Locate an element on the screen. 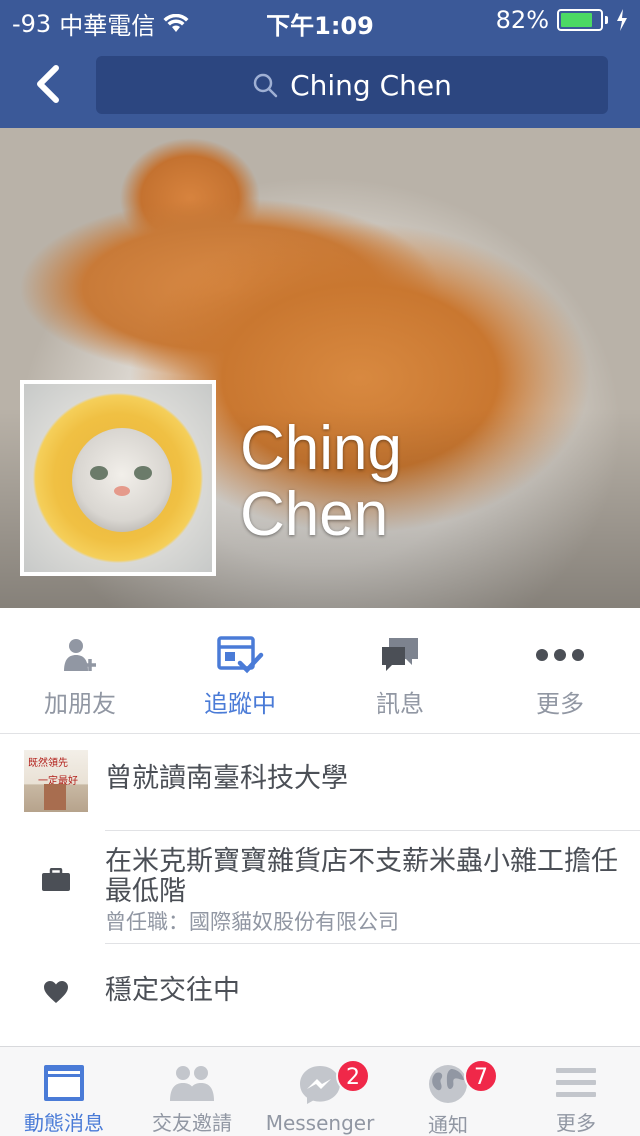 The image size is (640, 1136). education-row: 既然領先 一定最好 曾就讀南臺科技大學 is located at coordinates (320, 782).